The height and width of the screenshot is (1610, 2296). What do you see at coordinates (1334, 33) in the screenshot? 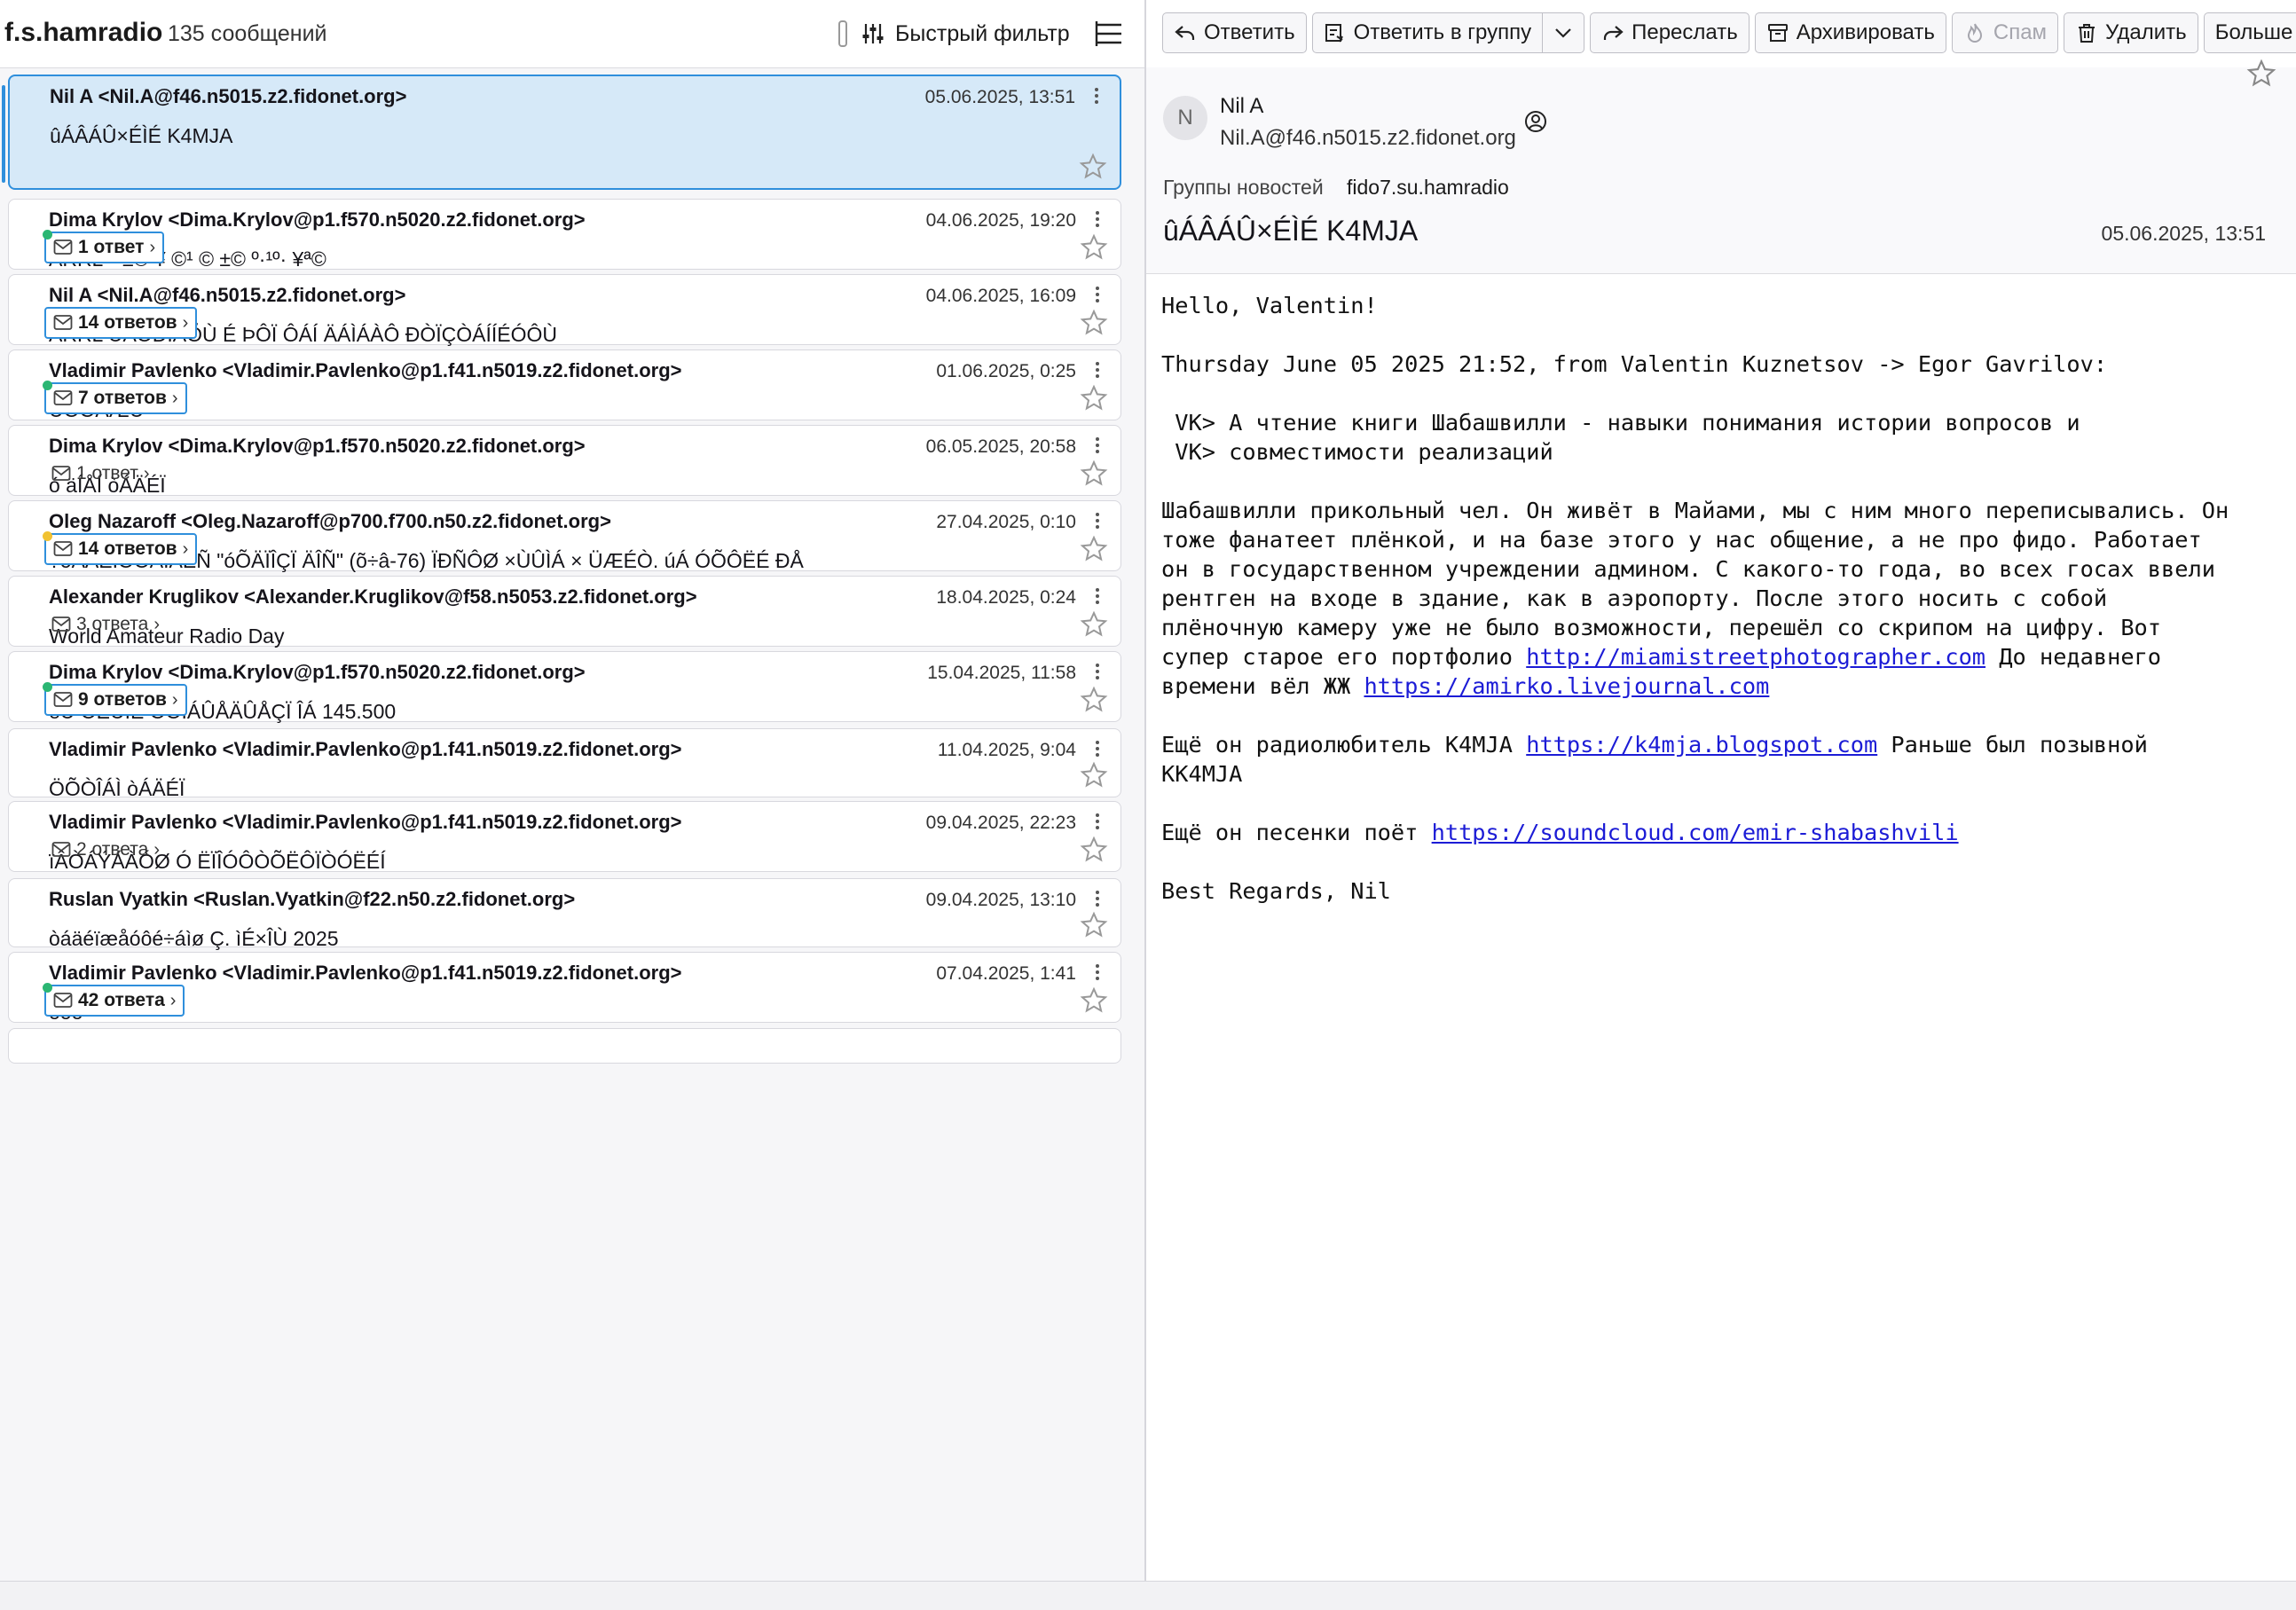
I see `reply-group-icon` at bounding box center [1334, 33].